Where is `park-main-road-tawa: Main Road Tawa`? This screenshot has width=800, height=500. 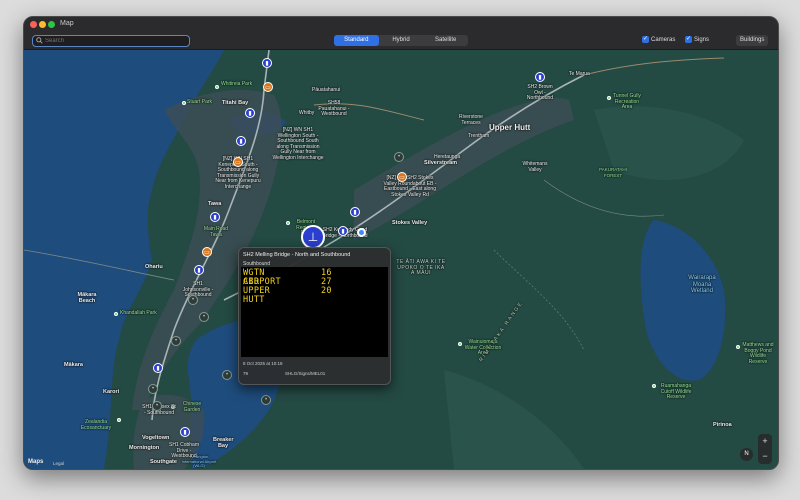
park-main-road-tawa: Main Road Tawa is located at coordinates (216, 232).